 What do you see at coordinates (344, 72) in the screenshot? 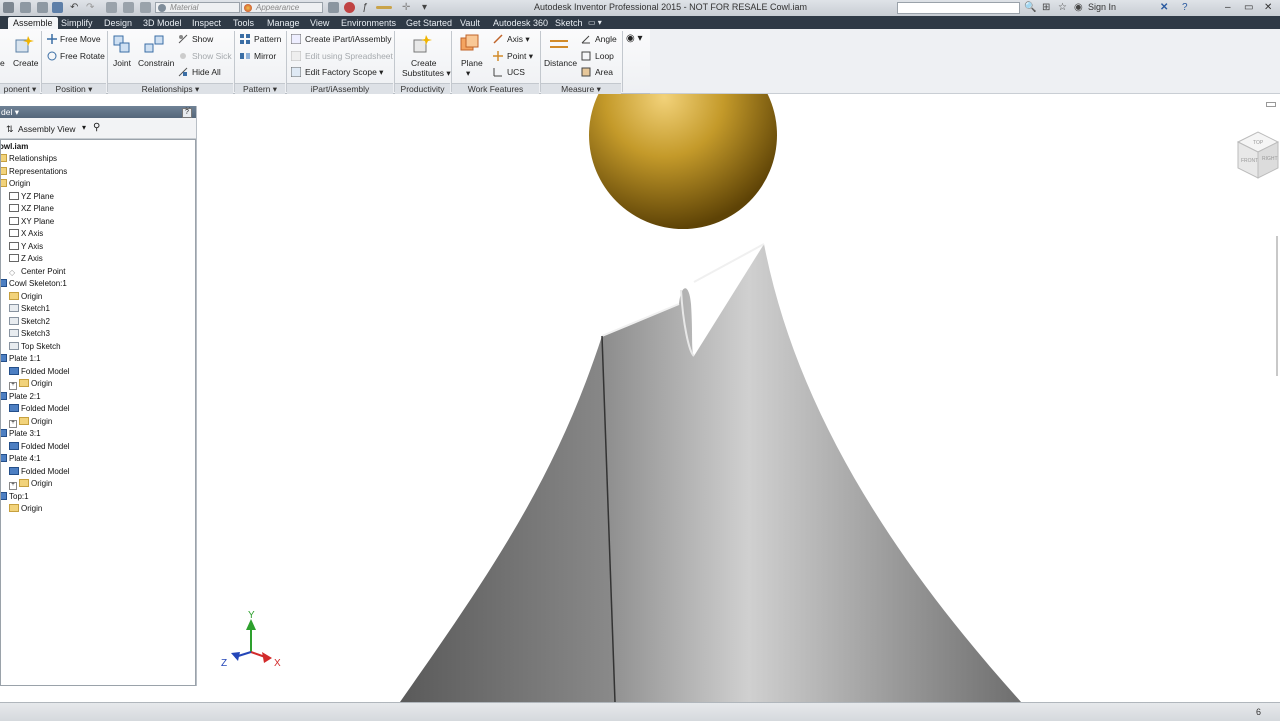
I see `edit-factory-scope-button: Edit Factory Scope ▾` at bounding box center [344, 72].